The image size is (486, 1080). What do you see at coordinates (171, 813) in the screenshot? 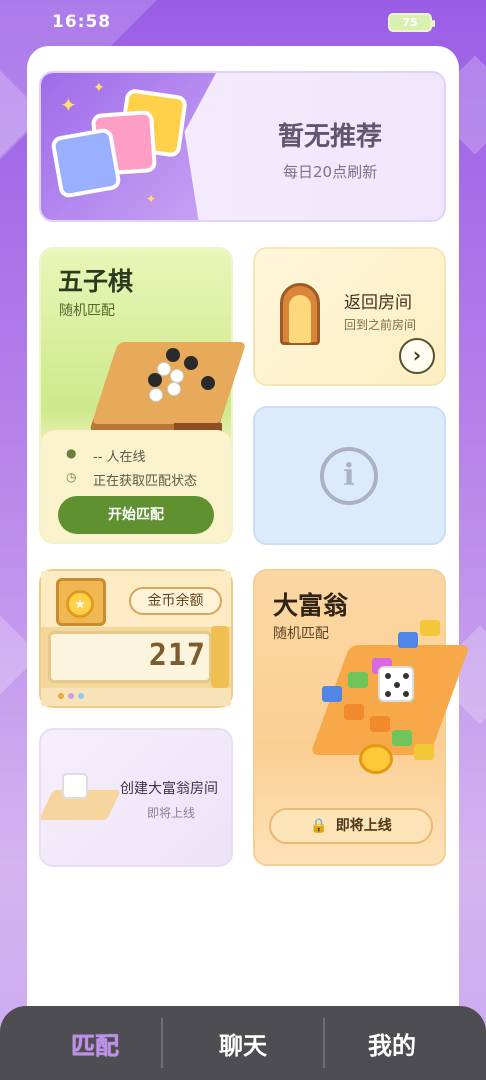
I see `create-room-subtitle: 即将上线` at bounding box center [171, 813].